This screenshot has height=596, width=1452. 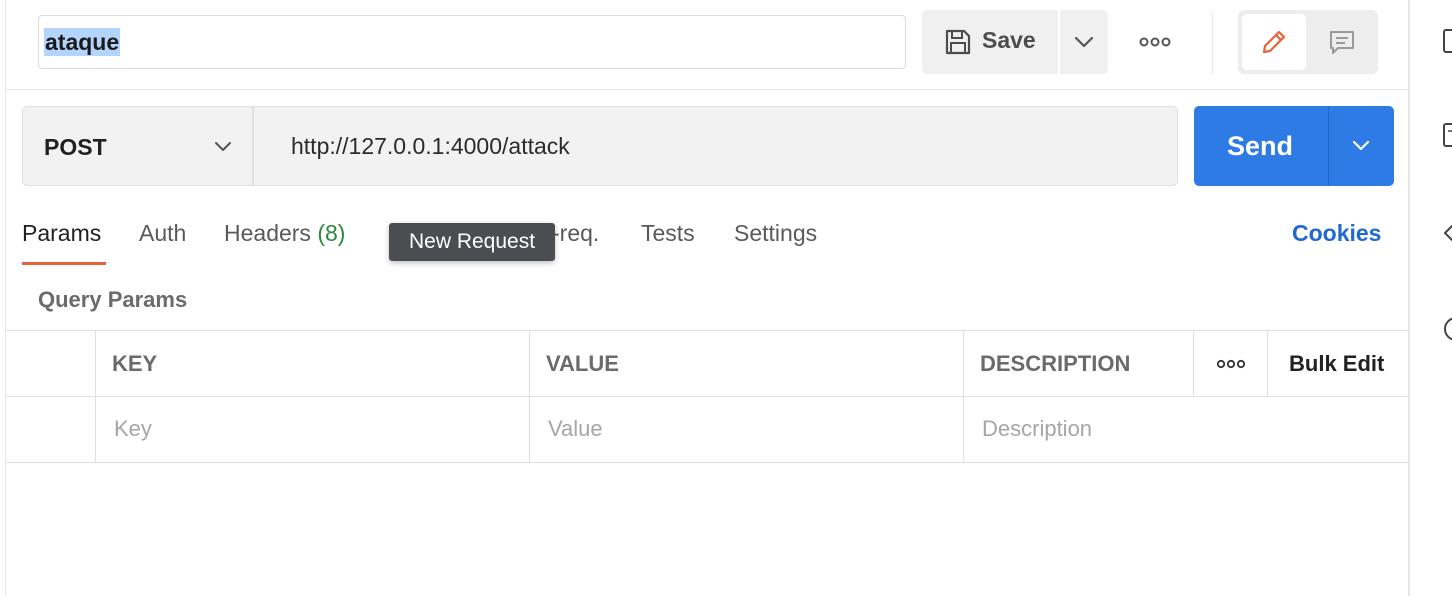 I want to click on request-name-text: ataque, so click(x=82, y=42).